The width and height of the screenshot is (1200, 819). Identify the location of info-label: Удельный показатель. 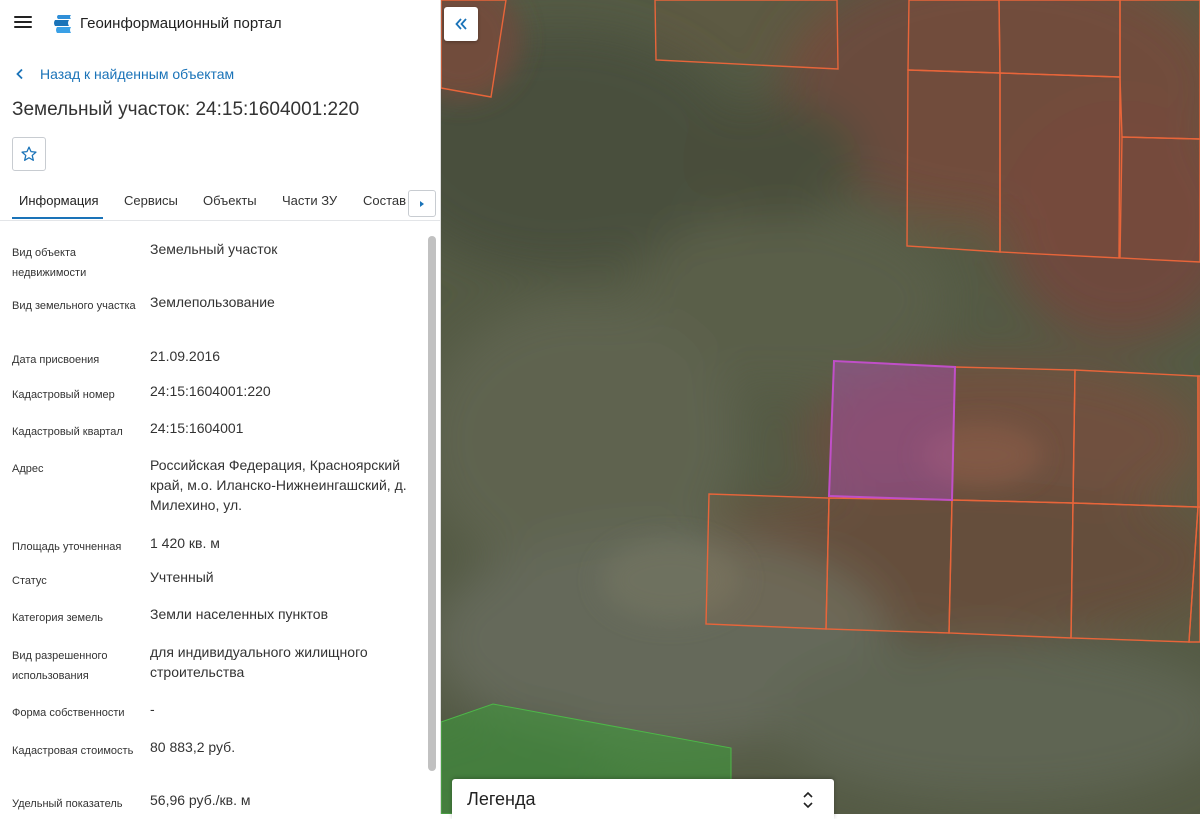
(67, 804).